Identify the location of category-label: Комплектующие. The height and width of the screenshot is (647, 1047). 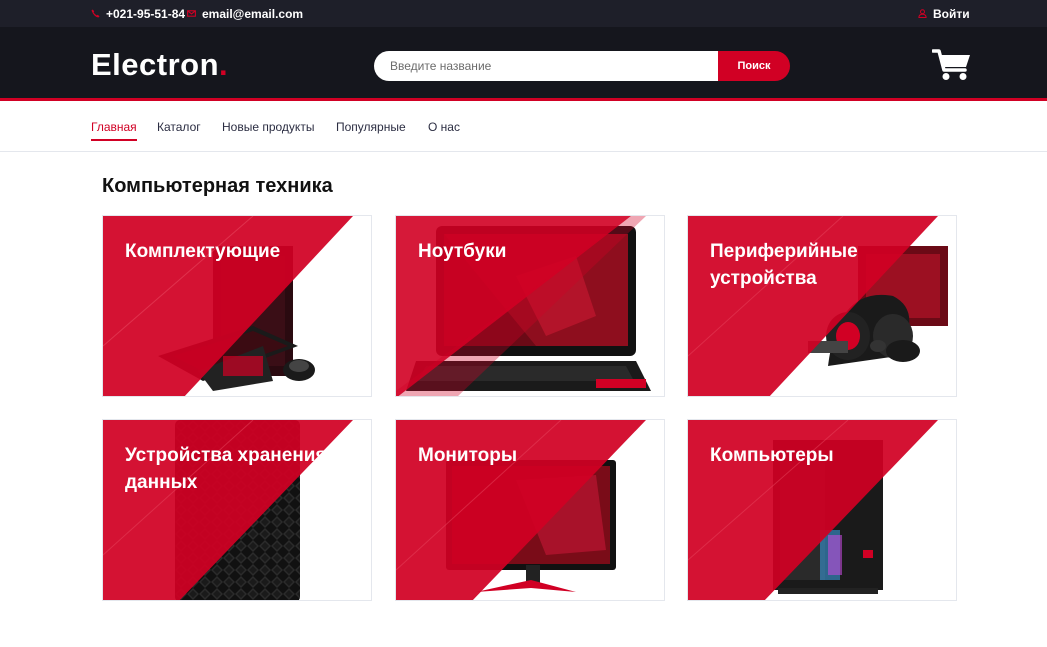
(203, 251).